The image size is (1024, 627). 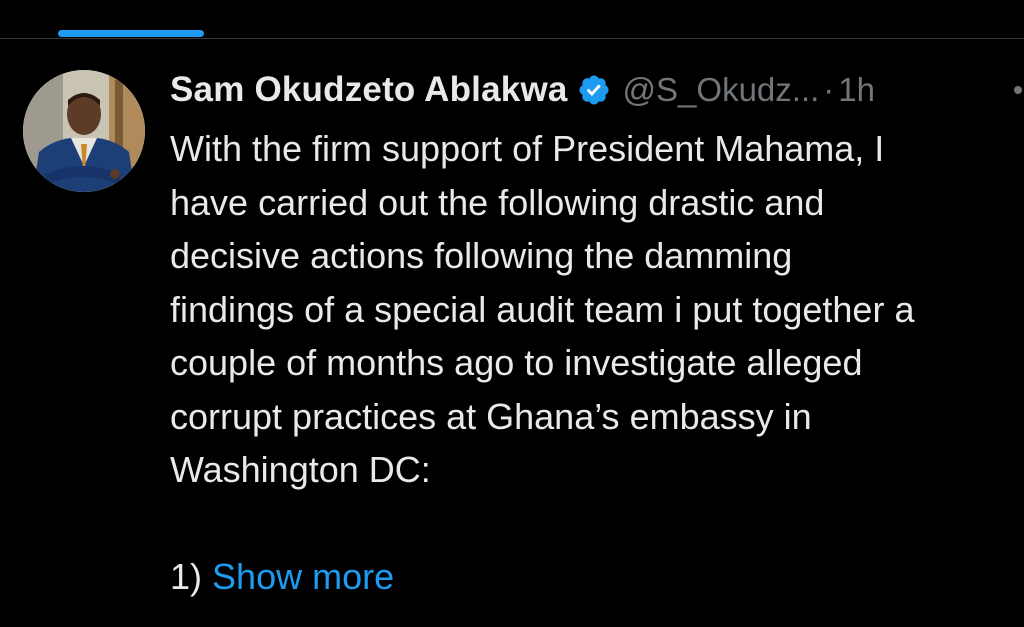 What do you see at coordinates (597, 577) in the screenshot?
I see `tweet-text-last-line: 1) Show more` at bounding box center [597, 577].